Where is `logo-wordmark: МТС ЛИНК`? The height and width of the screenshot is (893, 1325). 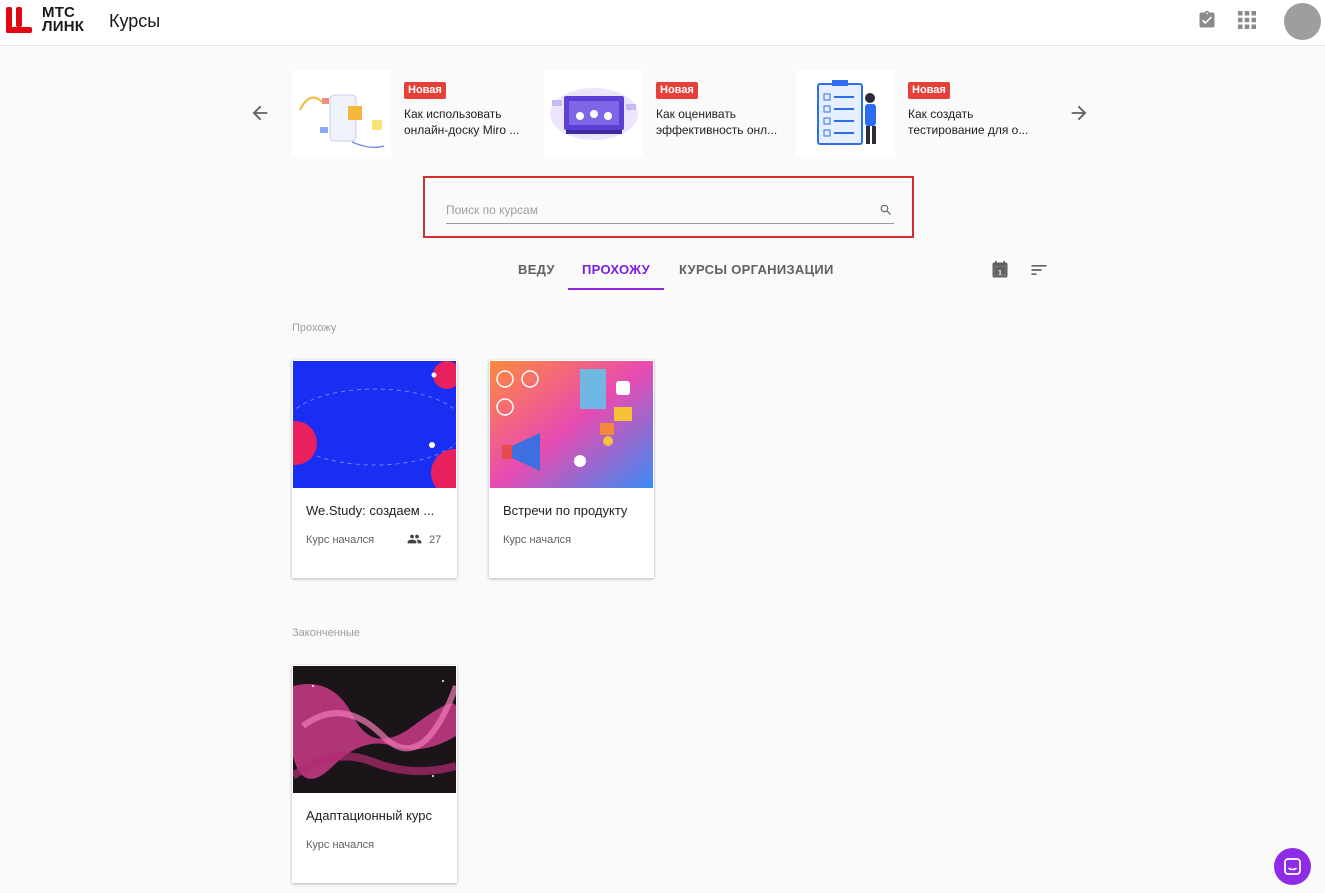
logo-wordmark: МТС ЛИНК is located at coordinates (63, 19).